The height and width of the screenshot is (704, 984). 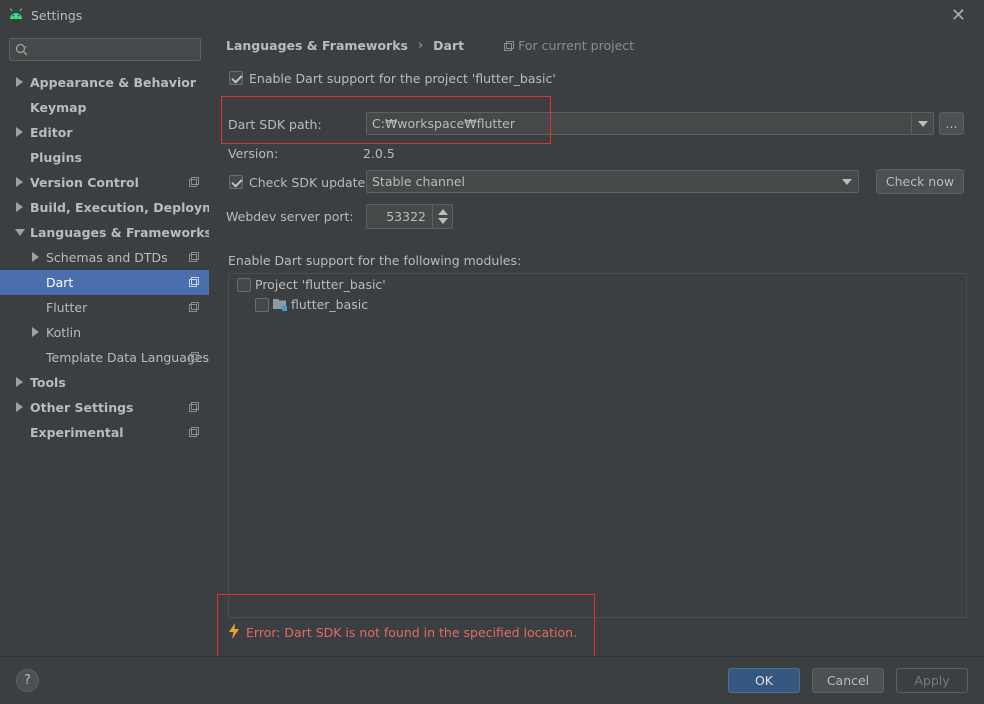 I want to click on help-button: ?, so click(x=27, y=680).